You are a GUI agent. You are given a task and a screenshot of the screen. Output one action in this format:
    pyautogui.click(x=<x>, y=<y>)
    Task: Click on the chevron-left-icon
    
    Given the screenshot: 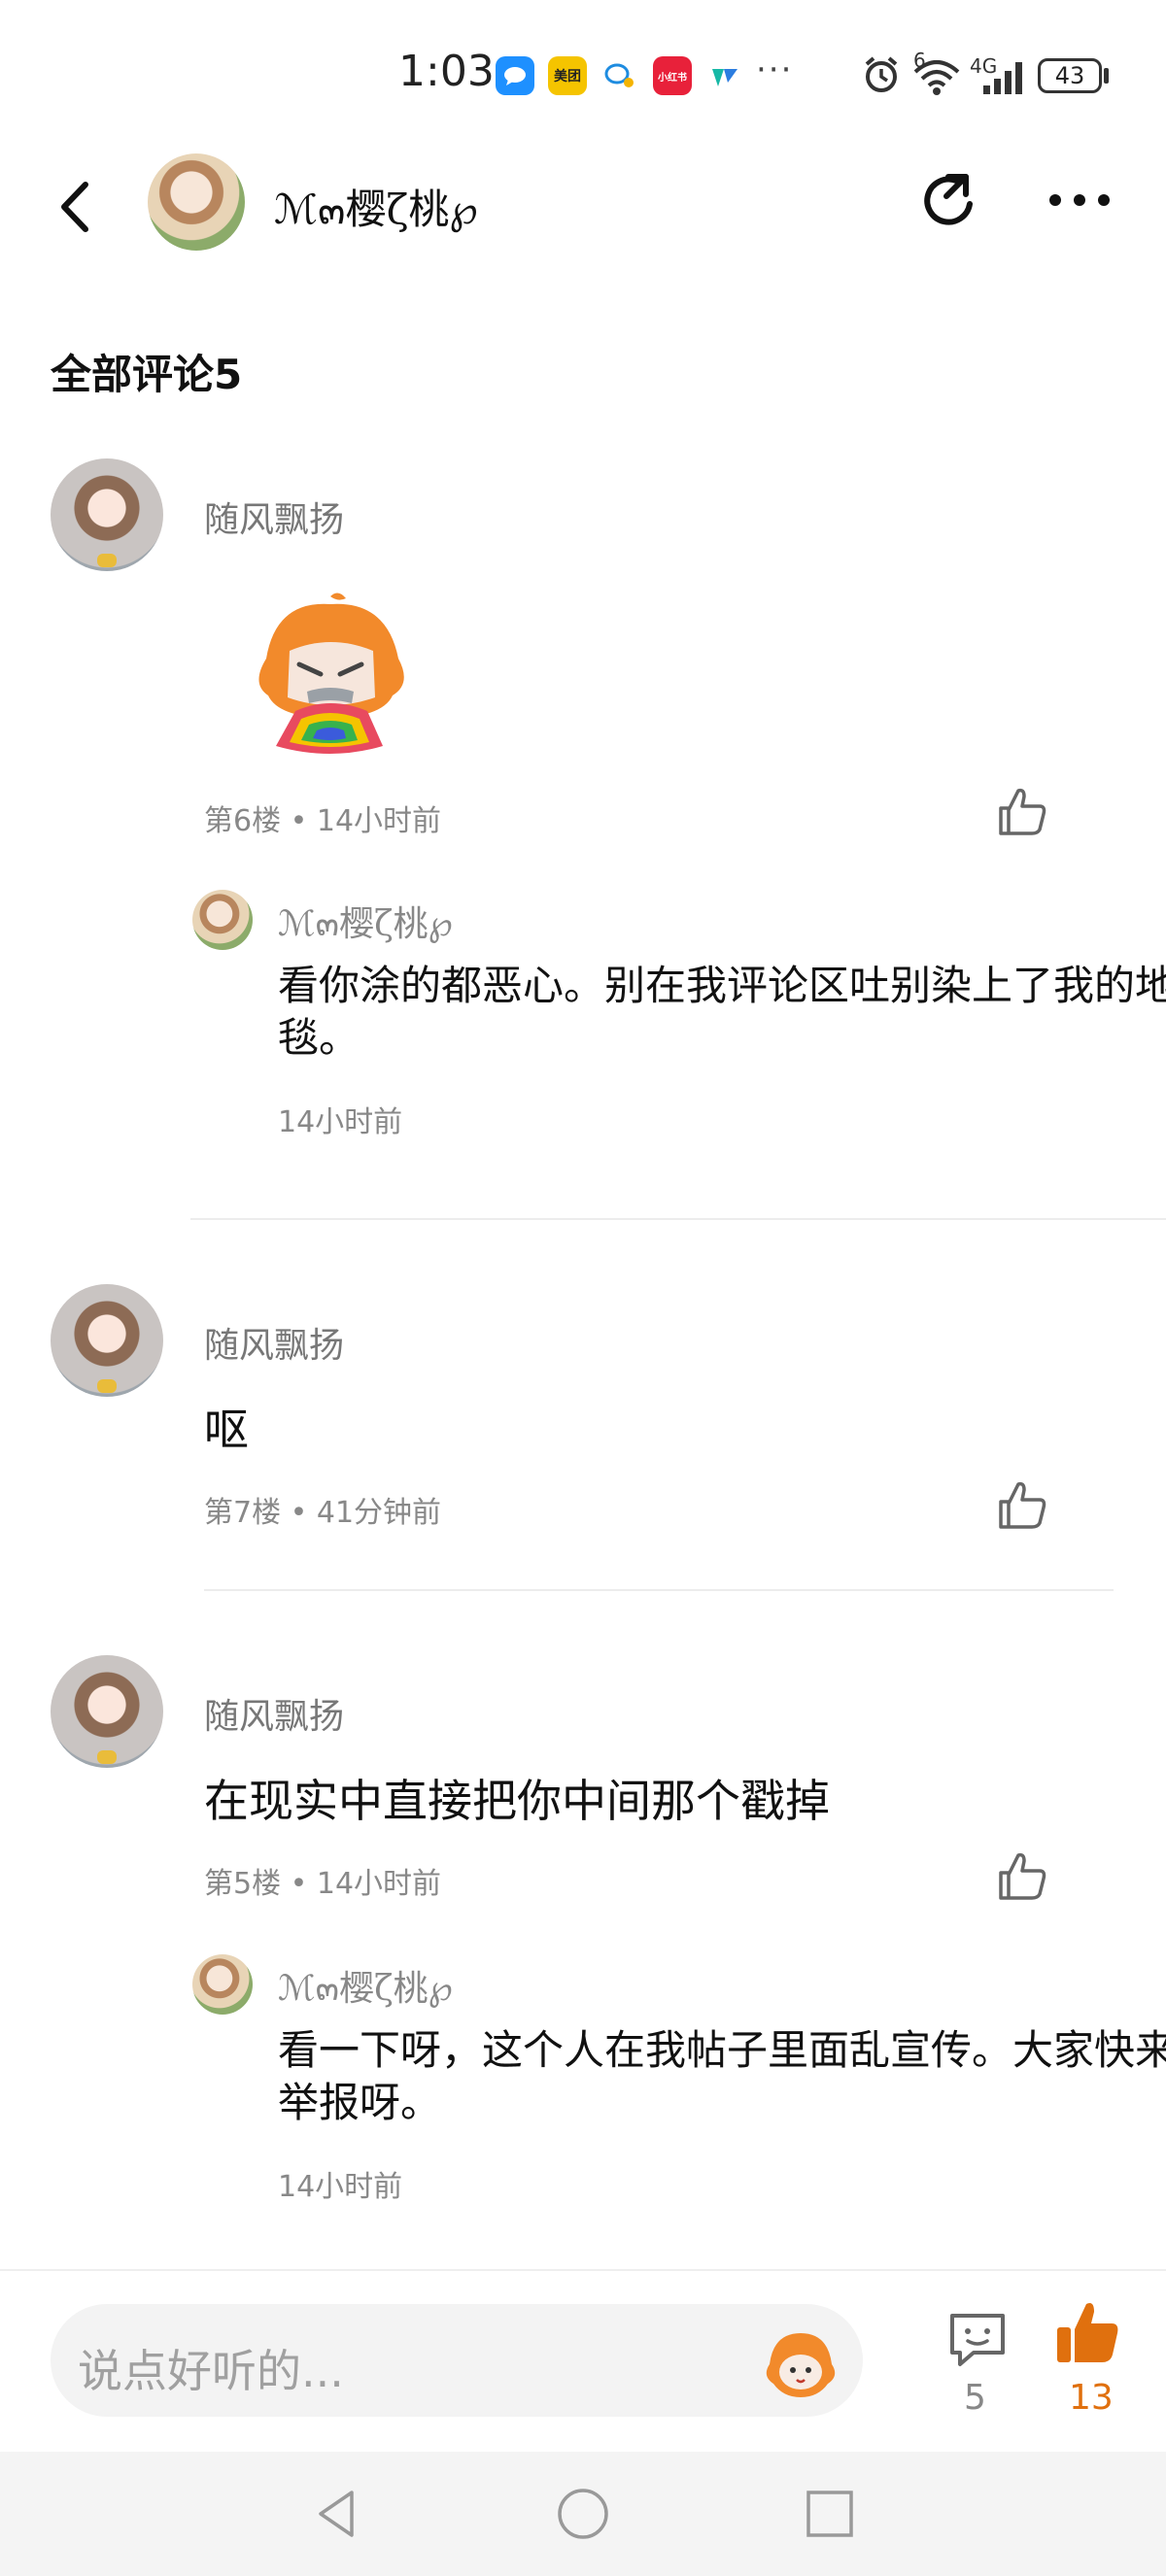 What is the action you would take?
    pyautogui.click(x=74, y=207)
    